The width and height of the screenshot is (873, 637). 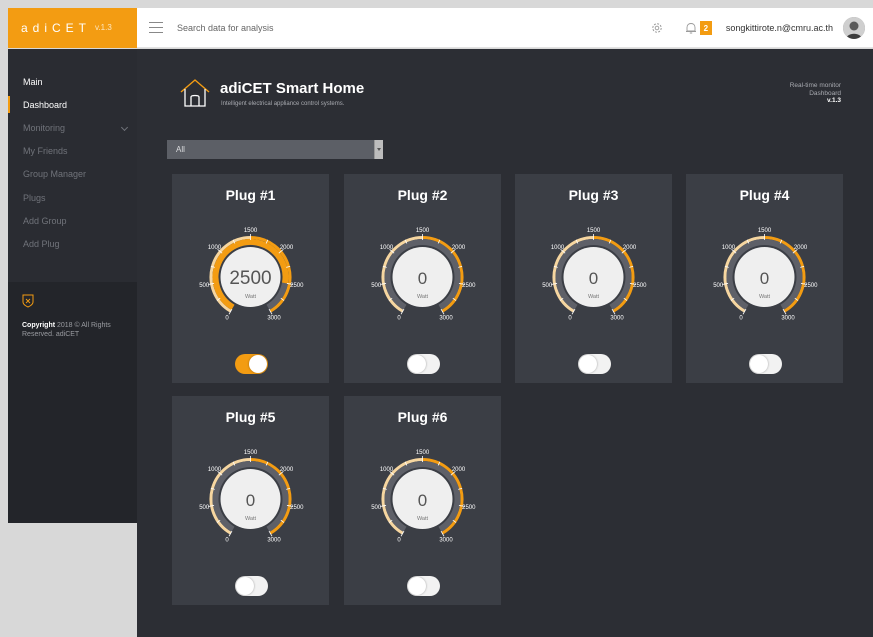 I want to click on sidebar-item-dashboard: Dashboard, so click(x=72, y=104).